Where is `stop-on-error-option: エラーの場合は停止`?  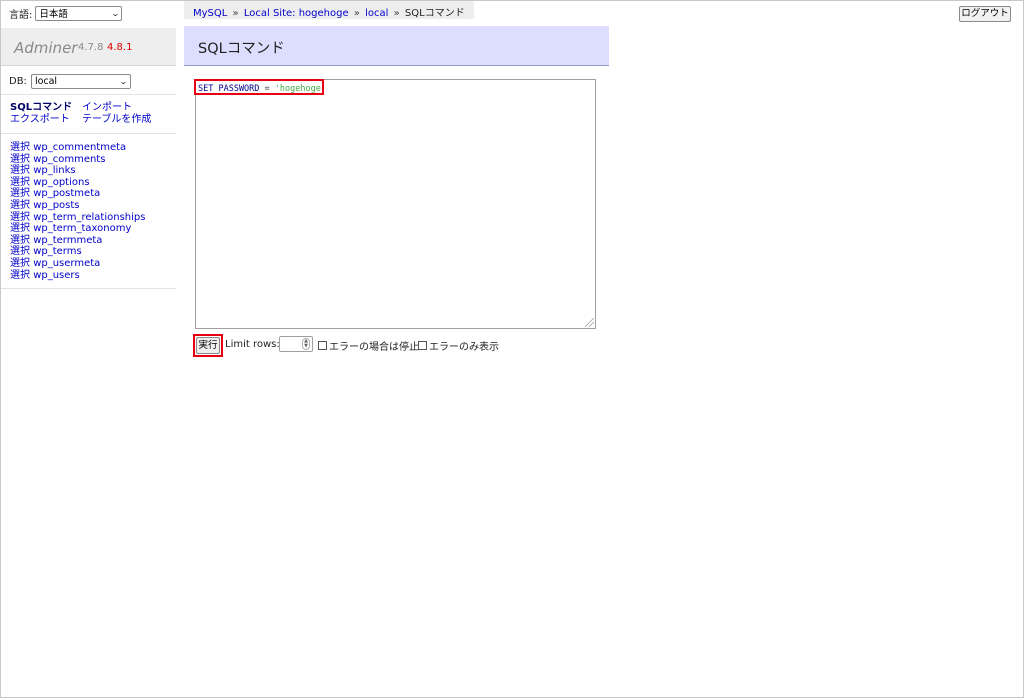 stop-on-error-option: エラーの場合は停止 is located at coordinates (368, 345).